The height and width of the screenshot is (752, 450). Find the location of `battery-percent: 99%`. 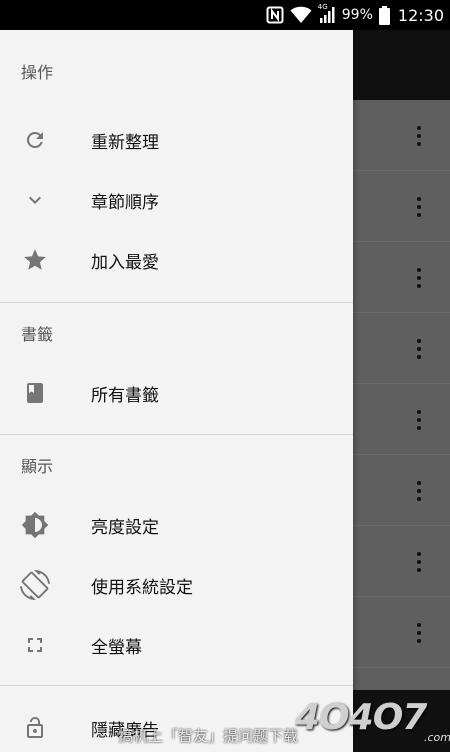

battery-percent: 99% is located at coordinates (357, 15).